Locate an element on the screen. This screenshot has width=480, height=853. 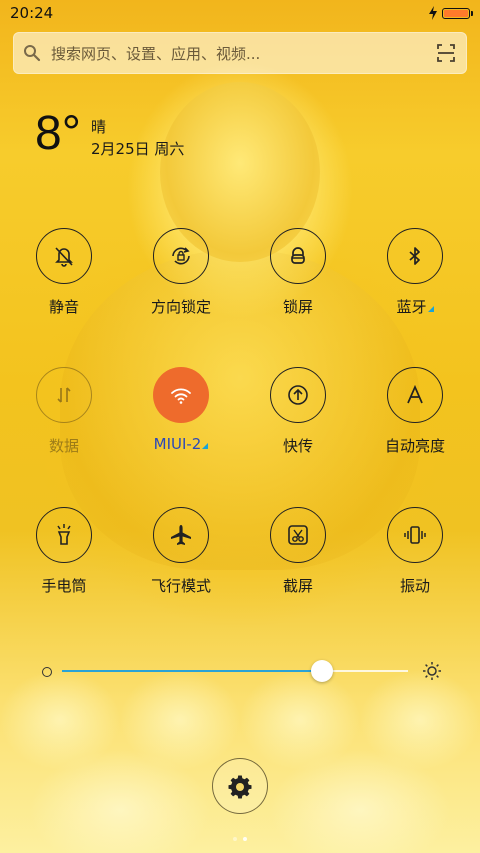
toggle-lock-screen-label: 锁屏 is located at coordinates (297, 307).